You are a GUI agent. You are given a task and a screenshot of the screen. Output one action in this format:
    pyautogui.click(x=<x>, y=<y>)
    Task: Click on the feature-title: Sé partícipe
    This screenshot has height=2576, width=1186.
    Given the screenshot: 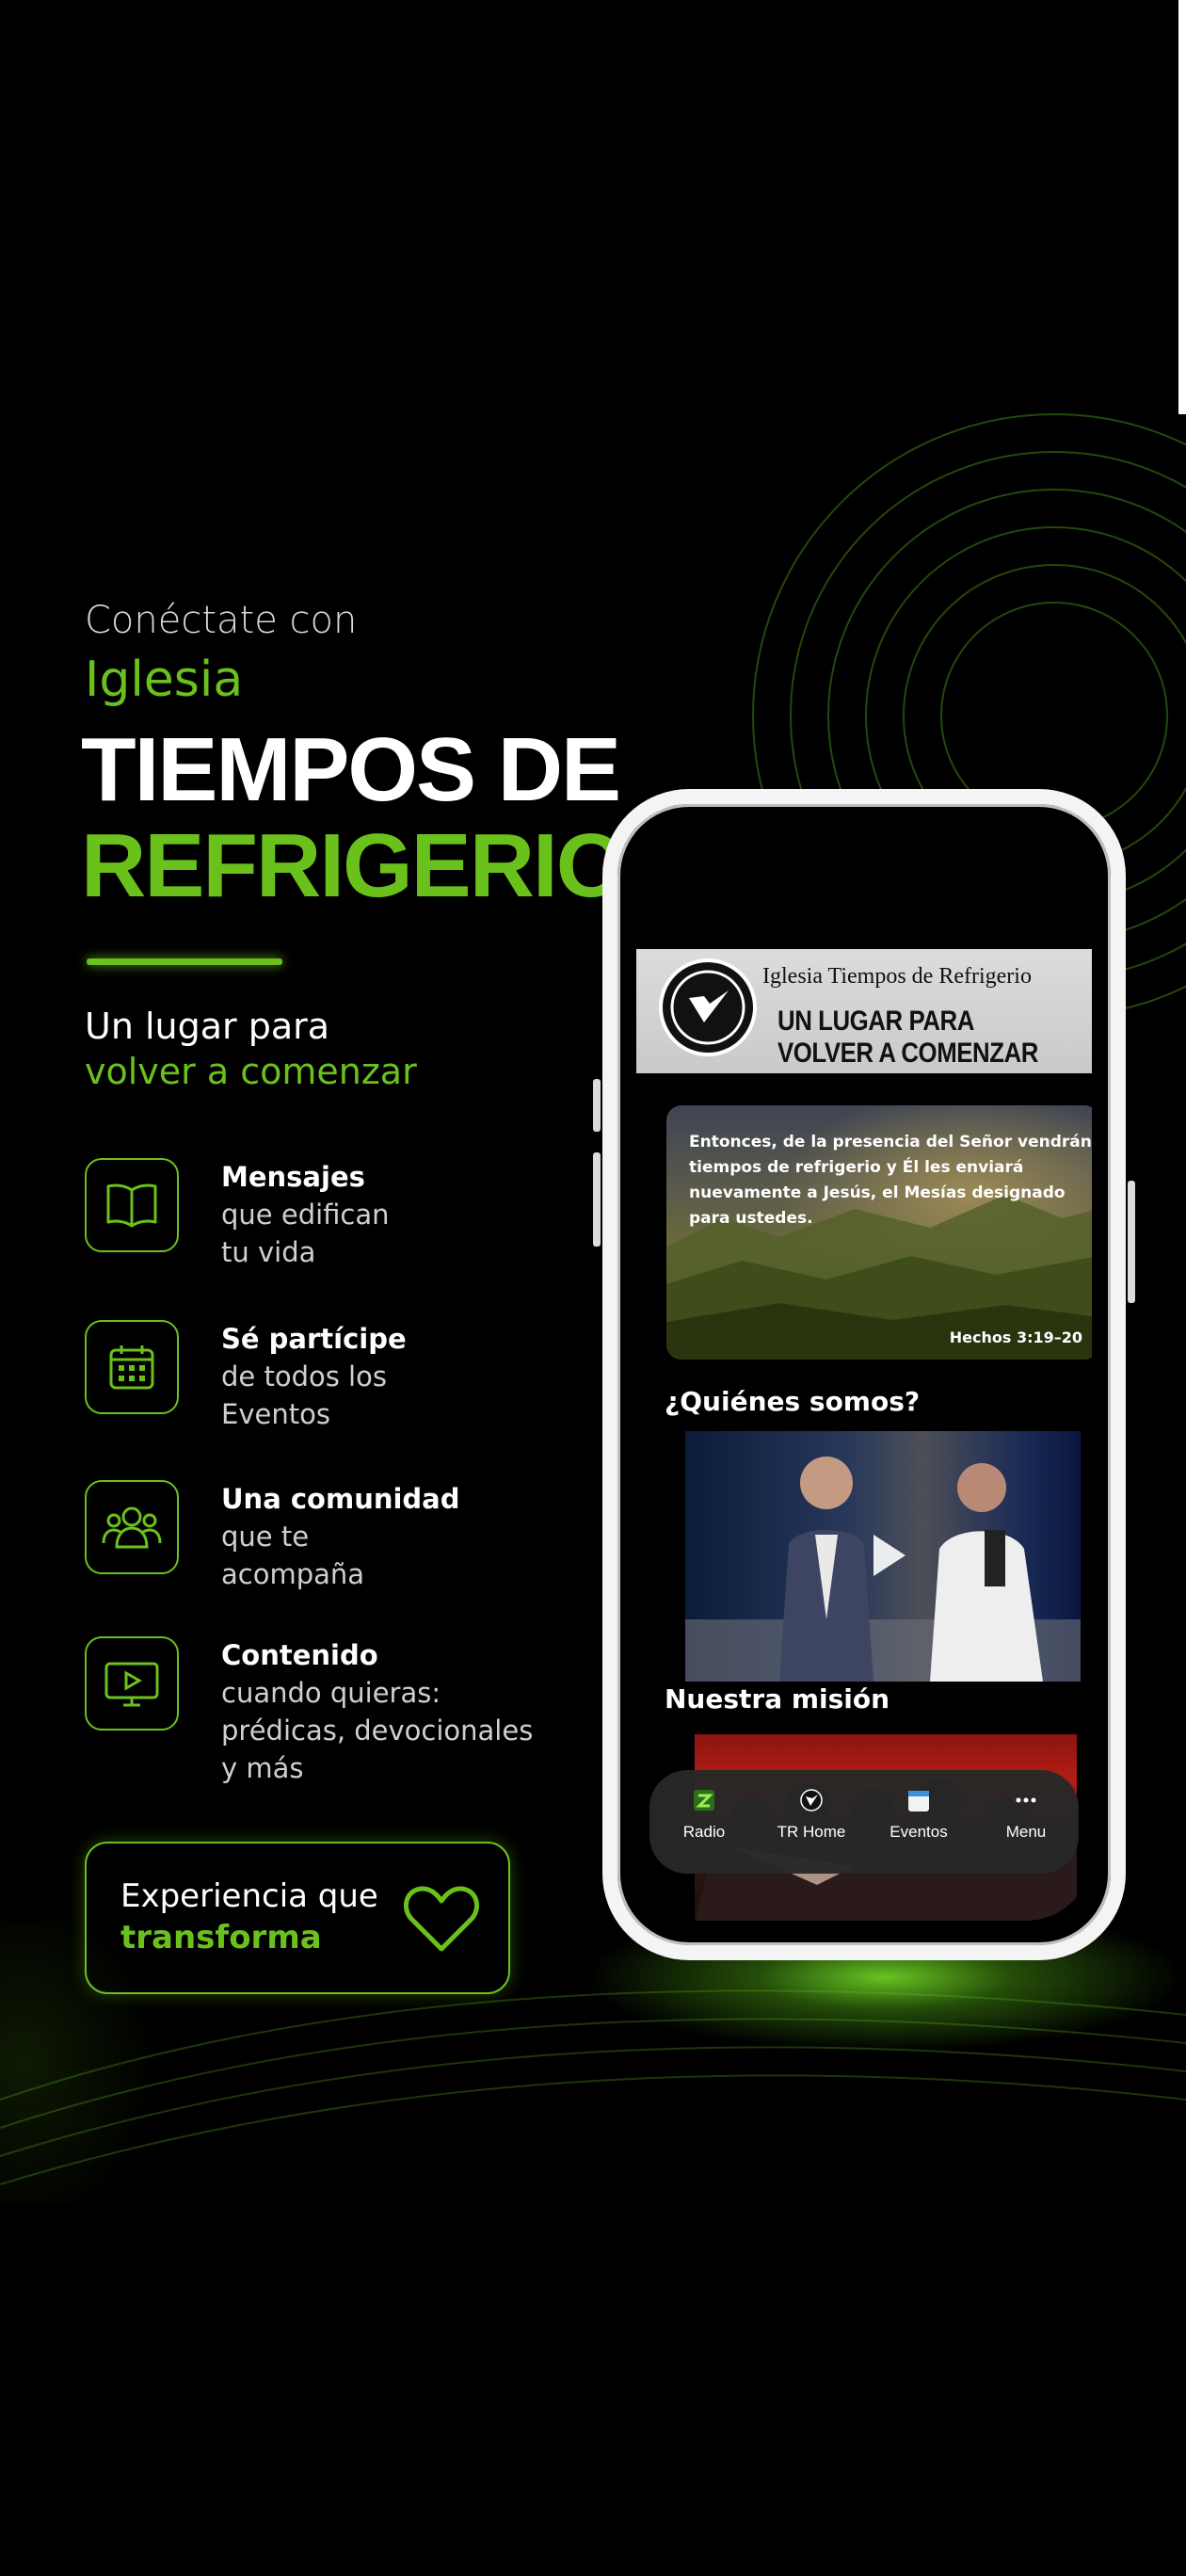 What is the action you would take?
    pyautogui.click(x=314, y=1339)
    